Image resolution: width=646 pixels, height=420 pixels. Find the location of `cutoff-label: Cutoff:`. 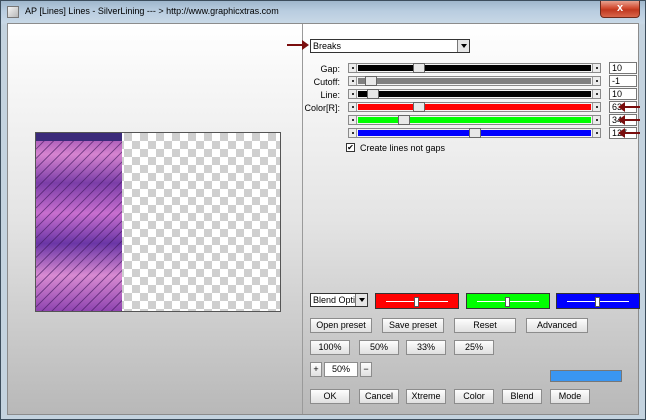

cutoff-label: Cutoff: is located at coordinates (326, 82).